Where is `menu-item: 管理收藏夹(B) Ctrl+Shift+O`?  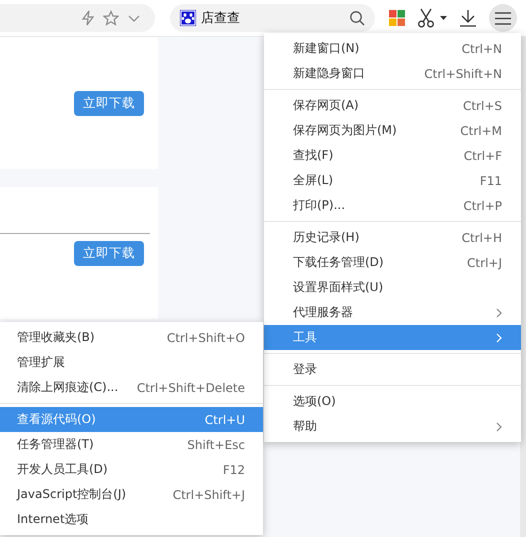
menu-item: 管理收藏夹(B) Ctrl+Shift+O is located at coordinates (131, 337).